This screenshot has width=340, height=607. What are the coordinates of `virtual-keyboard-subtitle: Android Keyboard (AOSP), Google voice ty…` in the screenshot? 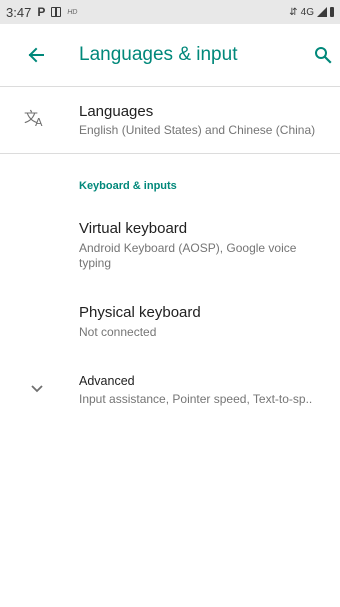 It's located at (188, 255).